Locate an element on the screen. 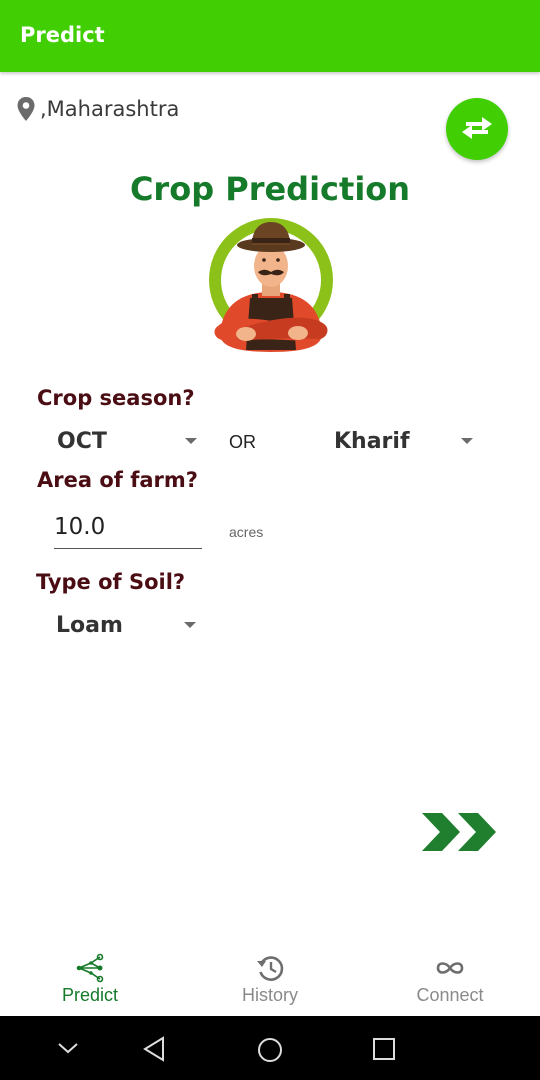 This screenshot has width=540, height=1080. soil-label: Type of Soil? is located at coordinates (111, 582).